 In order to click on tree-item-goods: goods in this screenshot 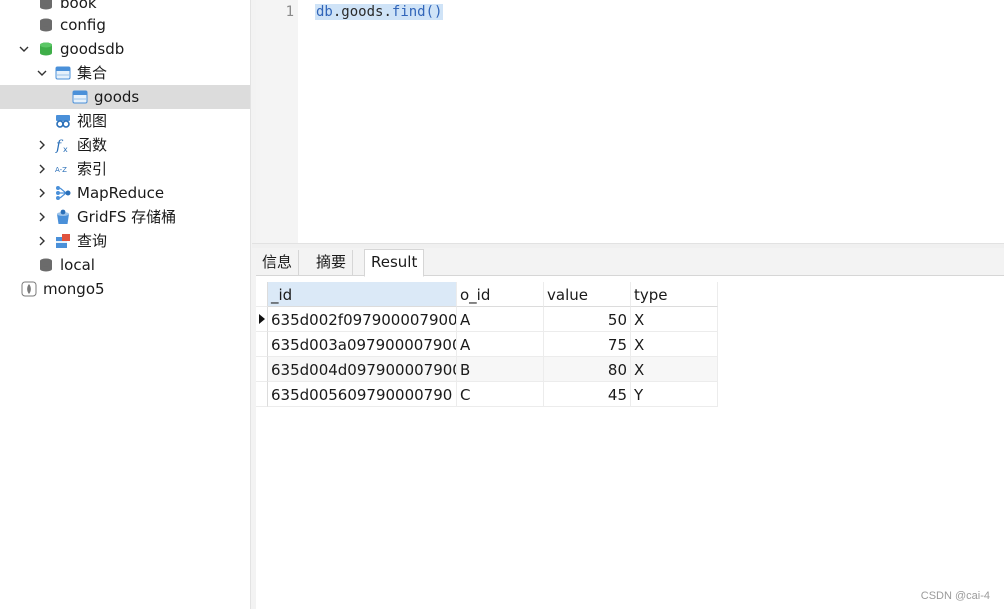, I will do `click(125, 97)`.